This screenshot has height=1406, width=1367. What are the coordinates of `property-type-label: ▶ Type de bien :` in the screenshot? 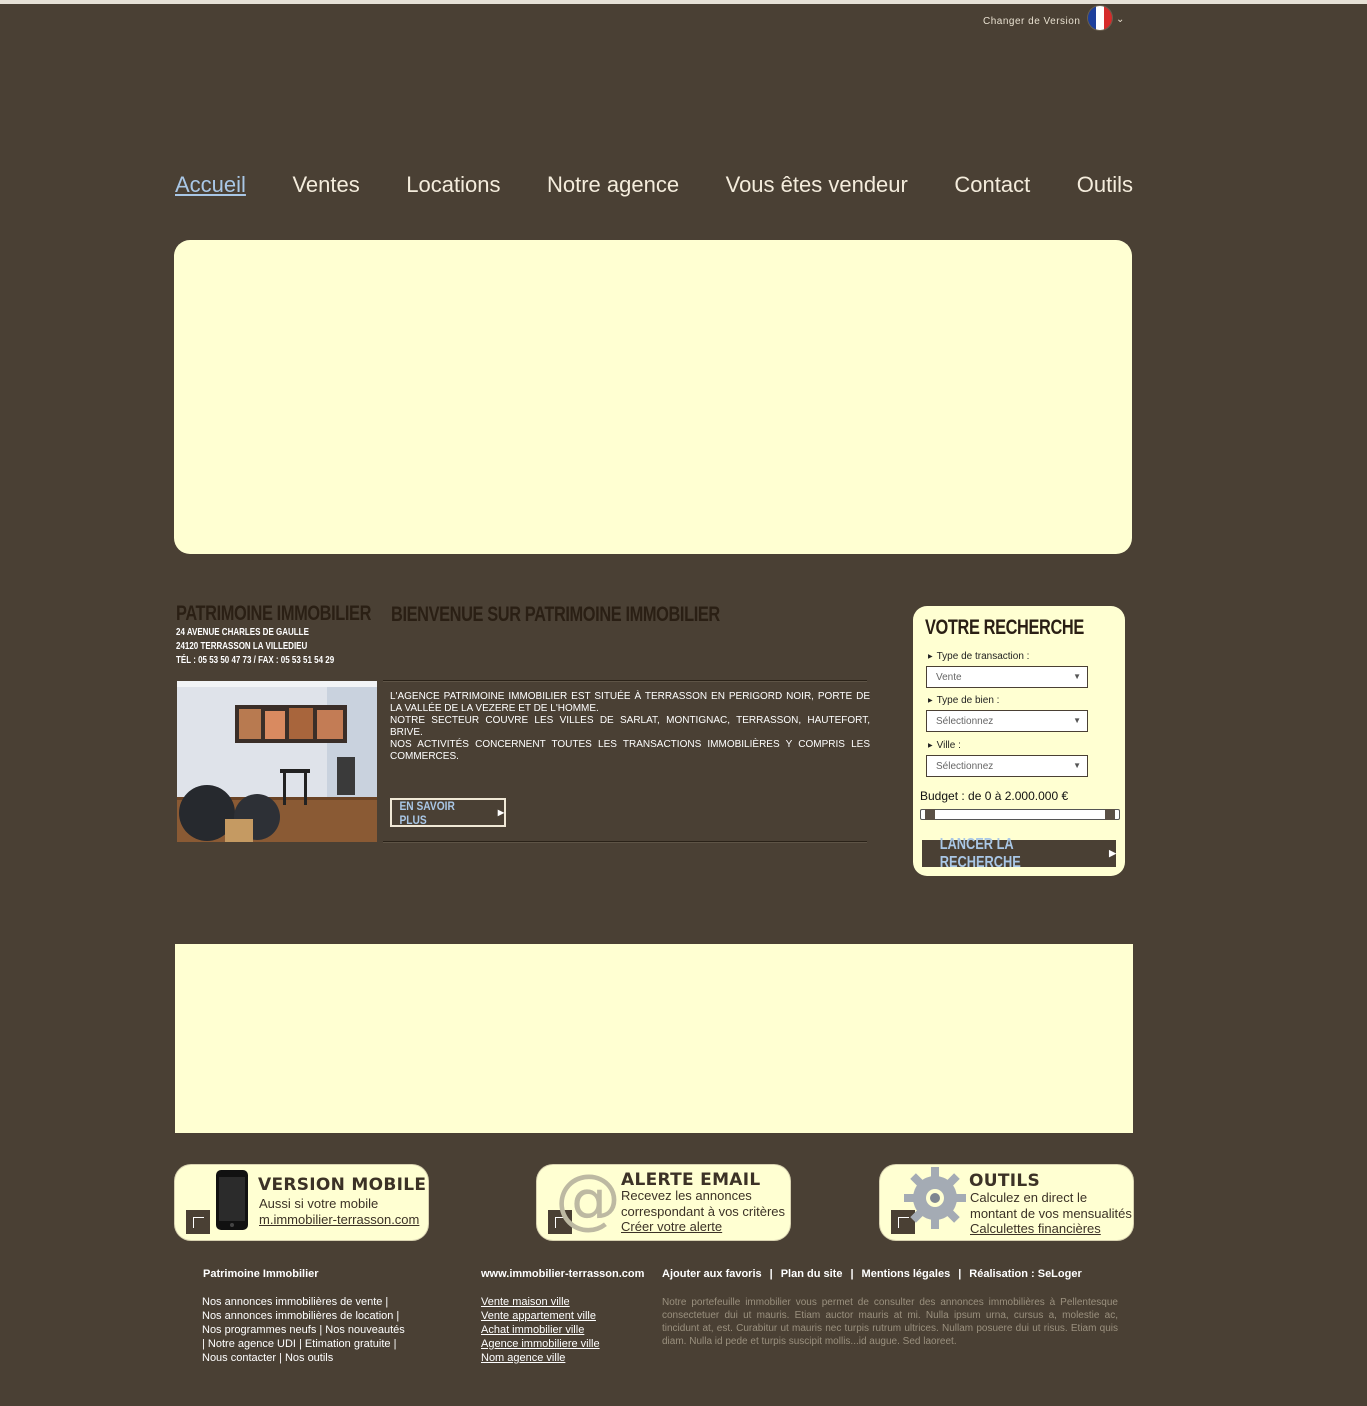 It's located at (964, 700).